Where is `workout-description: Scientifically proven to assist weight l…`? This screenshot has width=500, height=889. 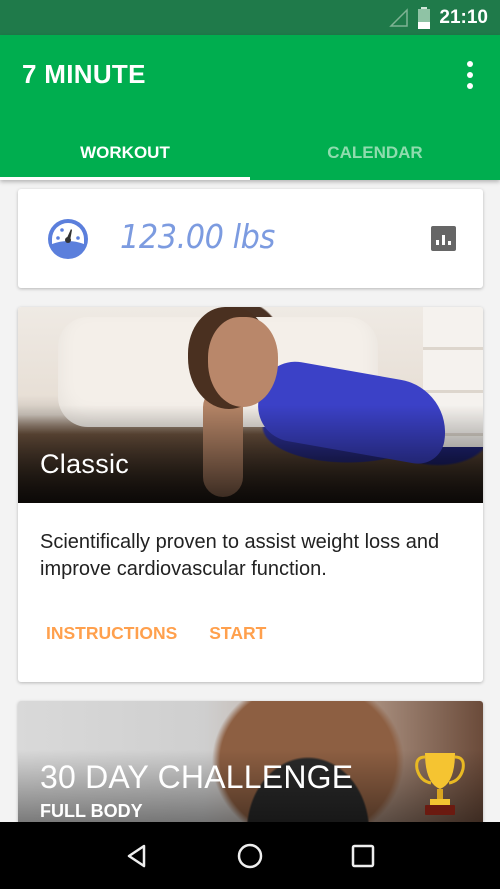 workout-description: Scientifically proven to assist weight l… is located at coordinates (240, 555).